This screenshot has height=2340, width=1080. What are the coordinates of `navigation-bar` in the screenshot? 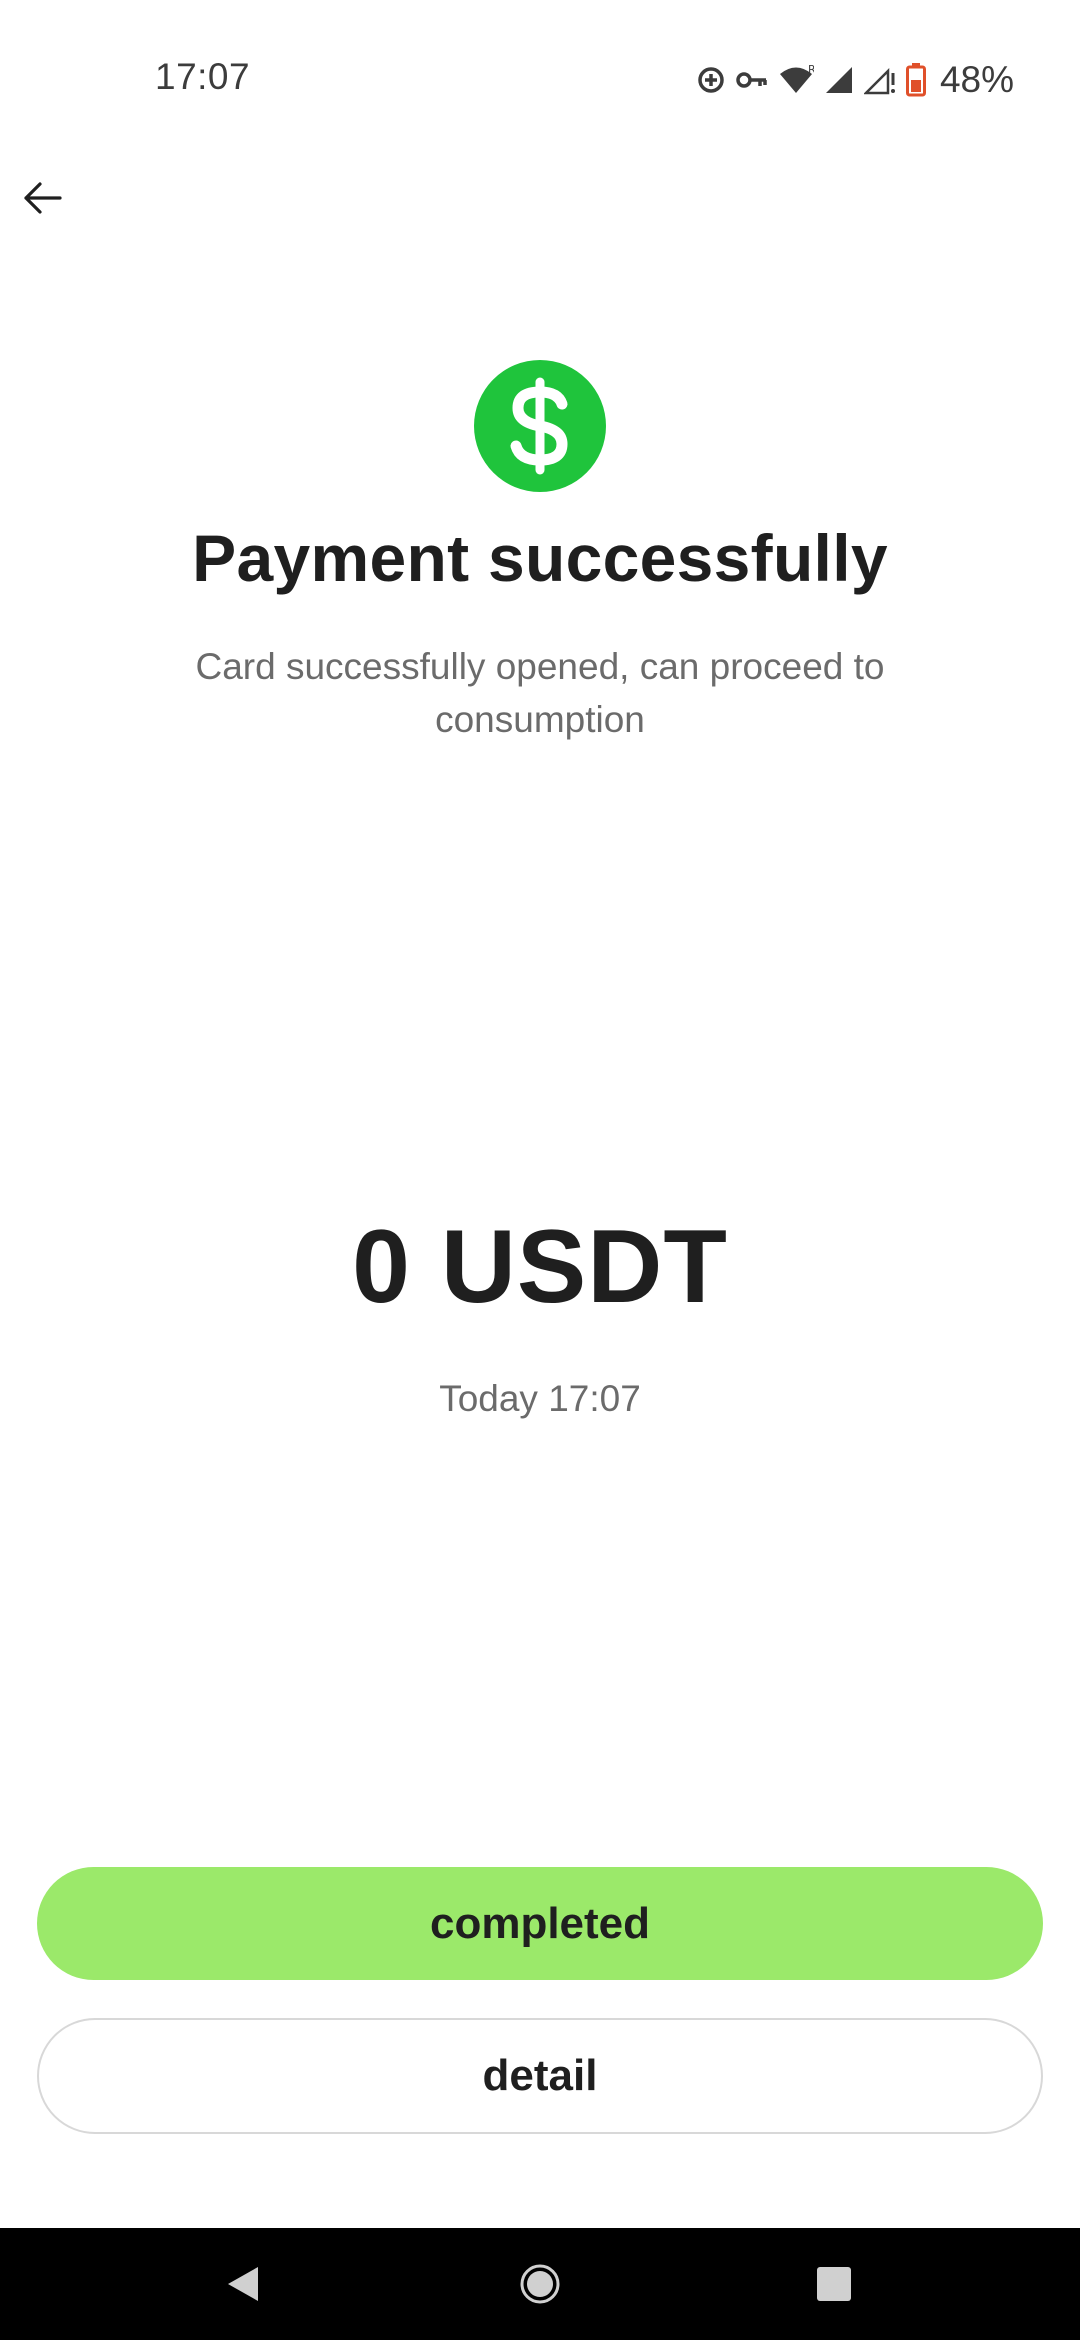 It's located at (540, 2284).